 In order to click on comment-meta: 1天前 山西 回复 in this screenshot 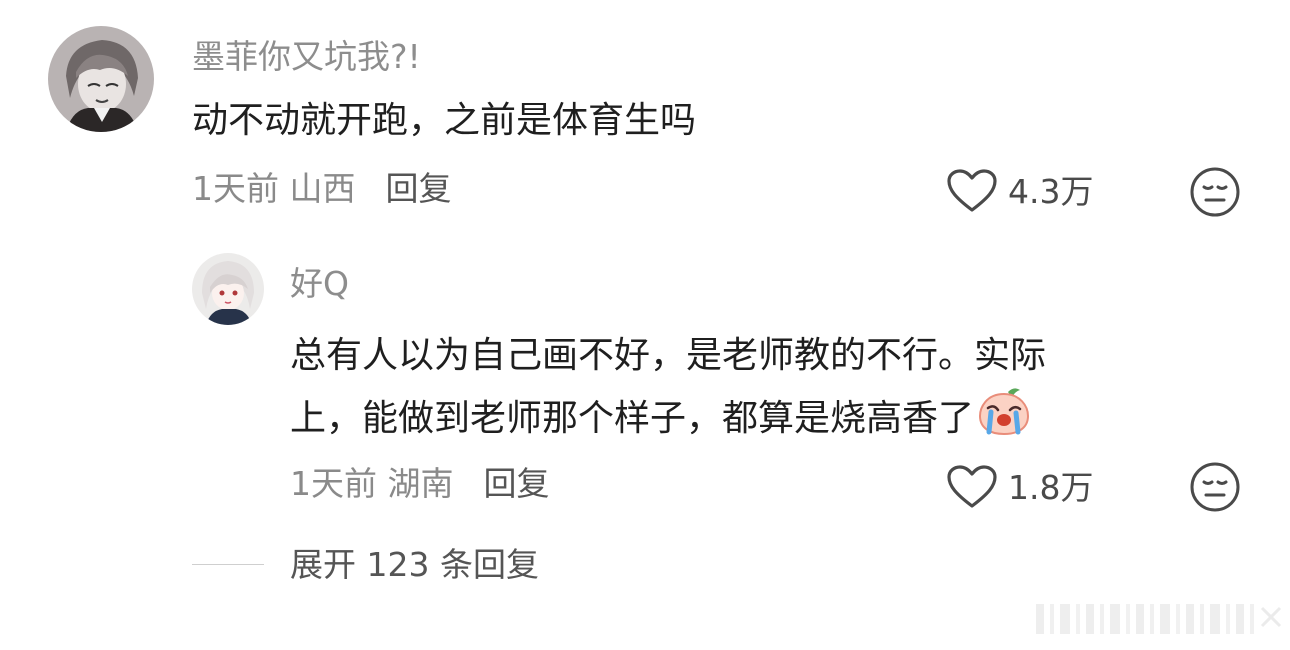, I will do `click(322, 188)`.